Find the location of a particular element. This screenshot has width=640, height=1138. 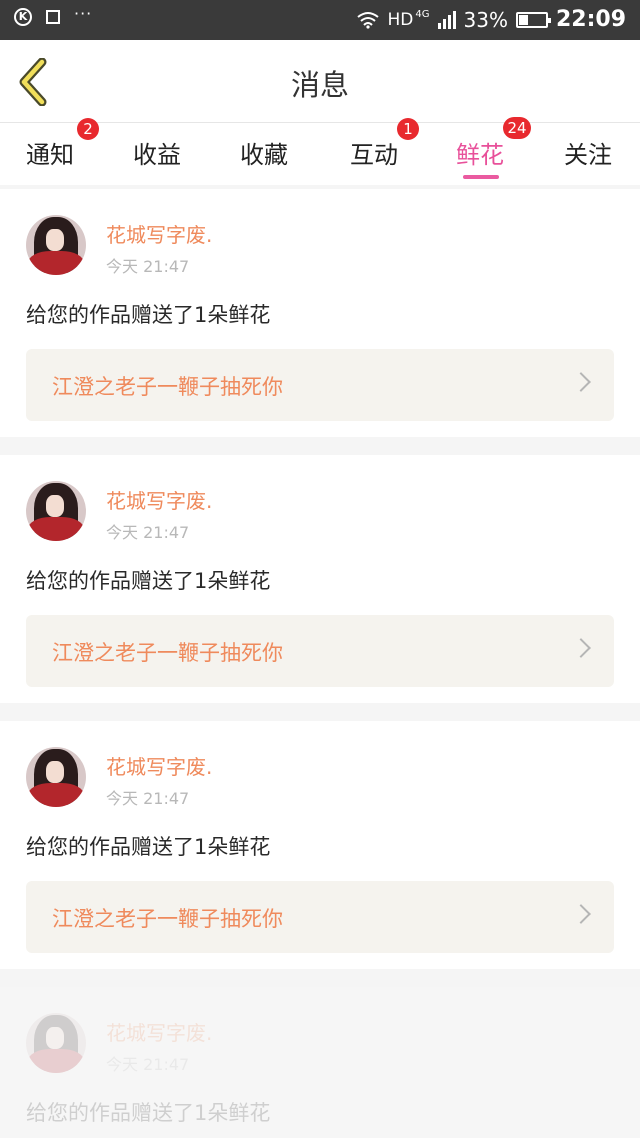

tab-label: 鲜花 is located at coordinates (480, 155).